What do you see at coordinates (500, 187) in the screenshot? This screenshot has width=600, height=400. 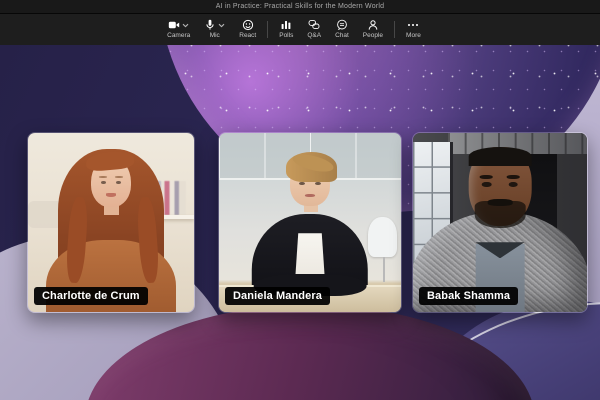 I see `face-shape` at bounding box center [500, 187].